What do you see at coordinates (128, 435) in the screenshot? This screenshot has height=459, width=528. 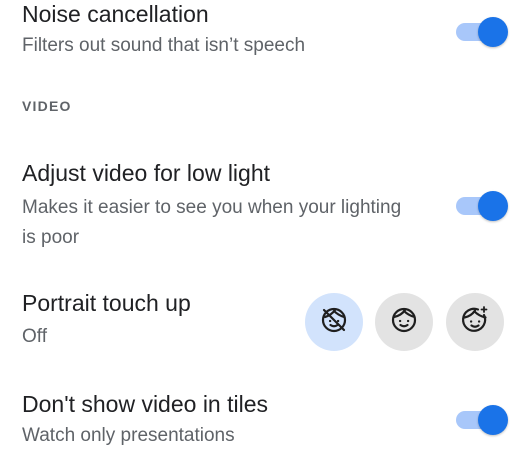 I see `hide-video-tiles-subtitle: Watch only presentations` at bounding box center [128, 435].